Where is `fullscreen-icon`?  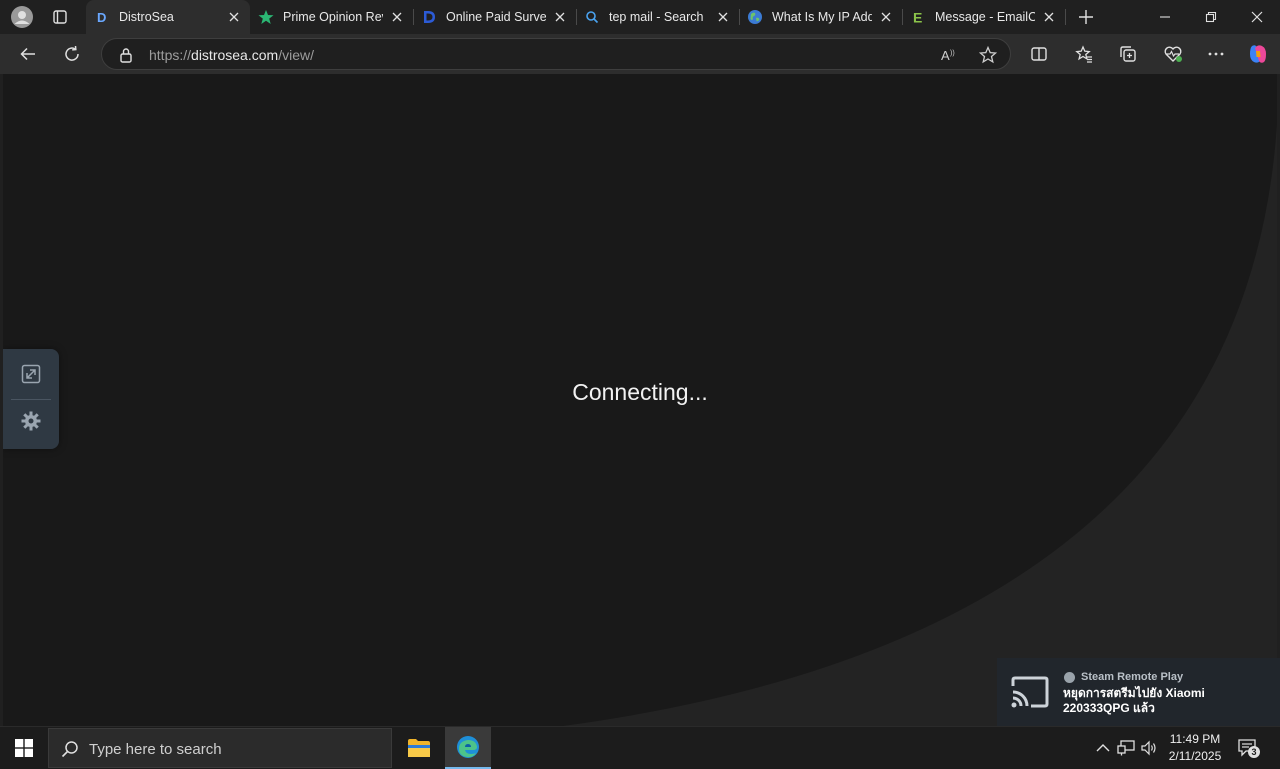 fullscreen-icon is located at coordinates (31, 374).